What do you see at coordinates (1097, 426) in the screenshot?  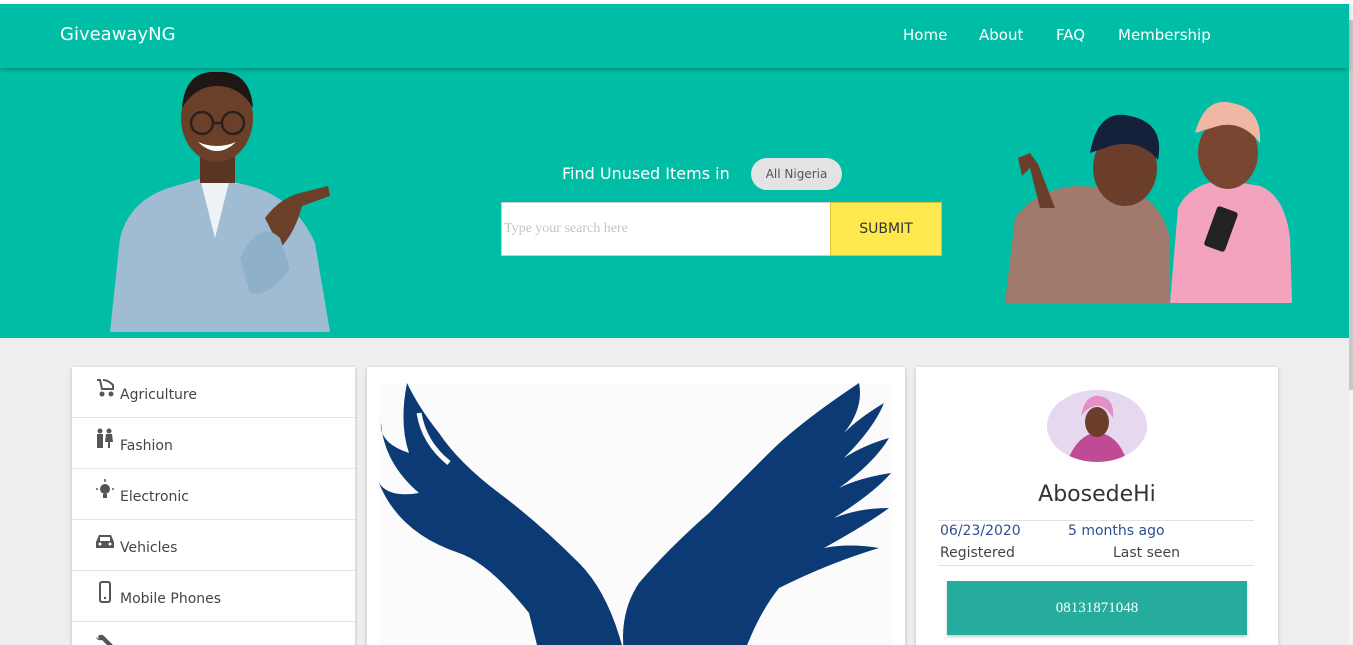 I see `avatar` at bounding box center [1097, 426].